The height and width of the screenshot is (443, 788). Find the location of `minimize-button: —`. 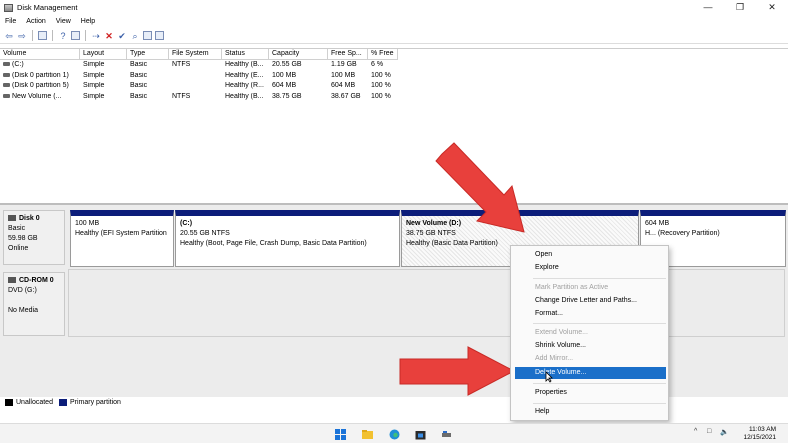

minimize-button: — is located at coordinates (708, 7).